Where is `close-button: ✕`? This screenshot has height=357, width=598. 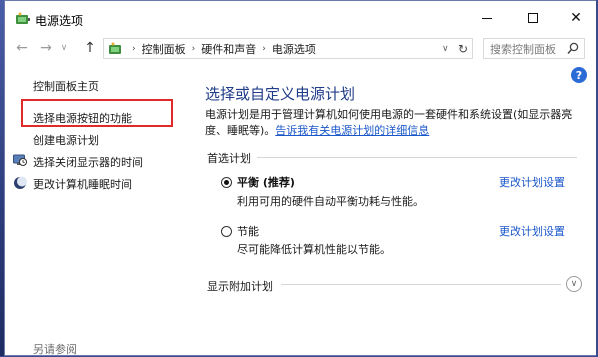 close-button: ✕ is located at coordinates (576, 18).